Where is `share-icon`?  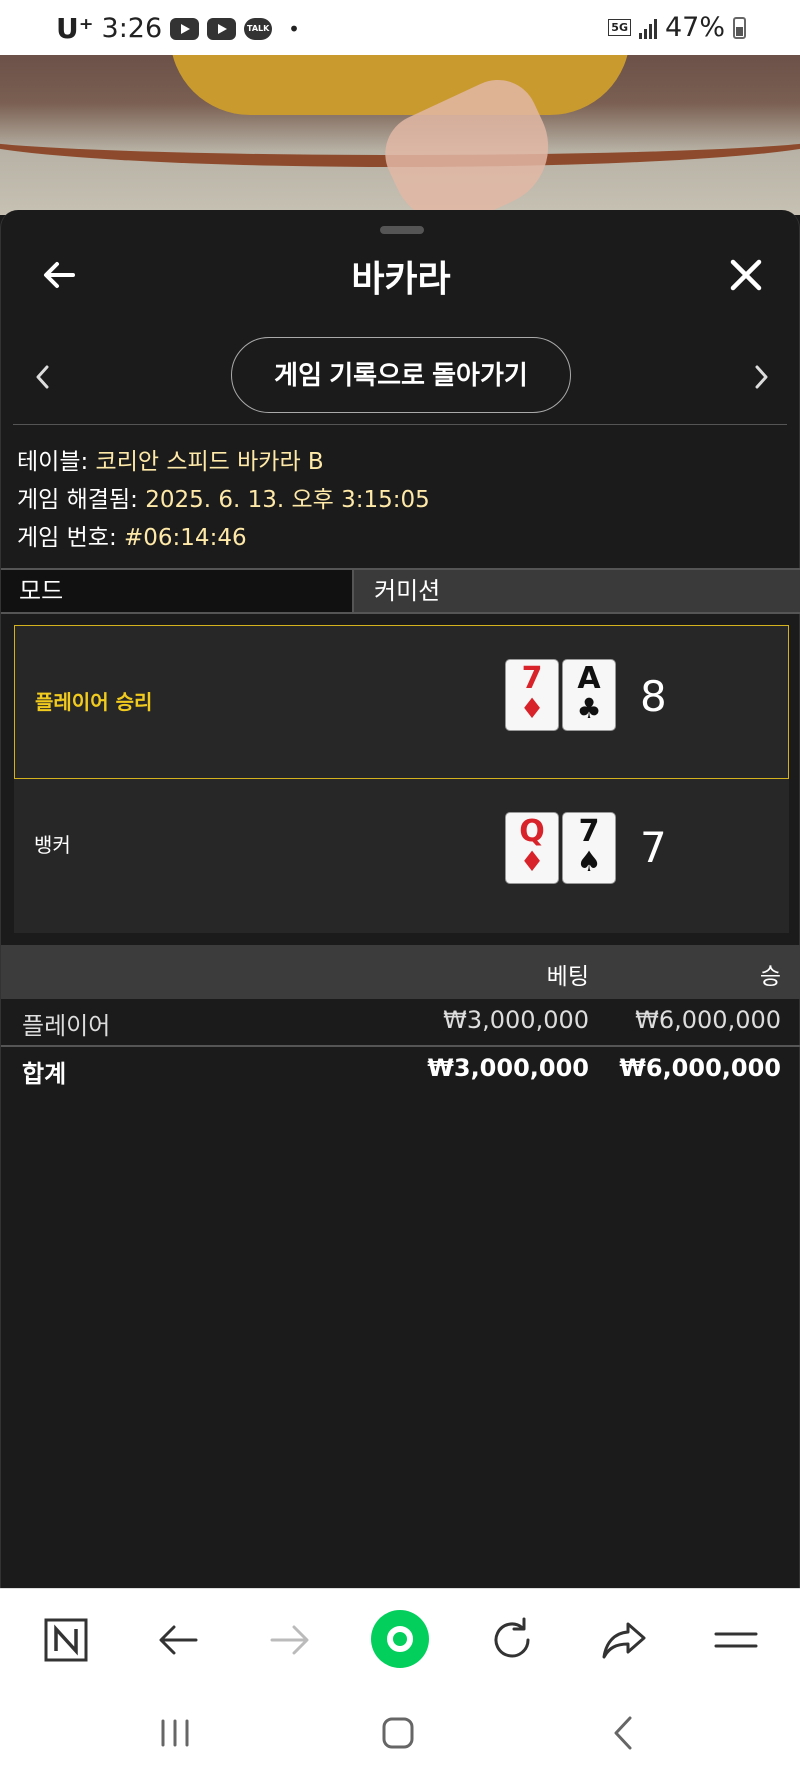 share-icon is located at coordinates (624, 1640).